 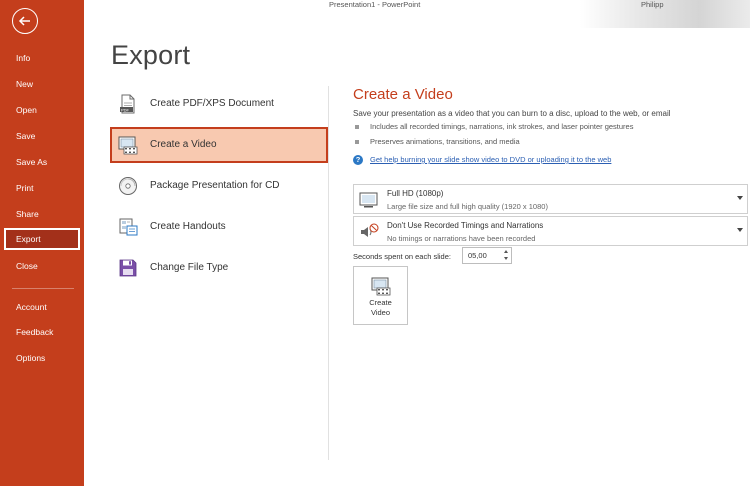 What do you see at coordinates (188, 226) in the screenshot?
I see `option-label: Create Handouts` at bounding box center [188, 226].